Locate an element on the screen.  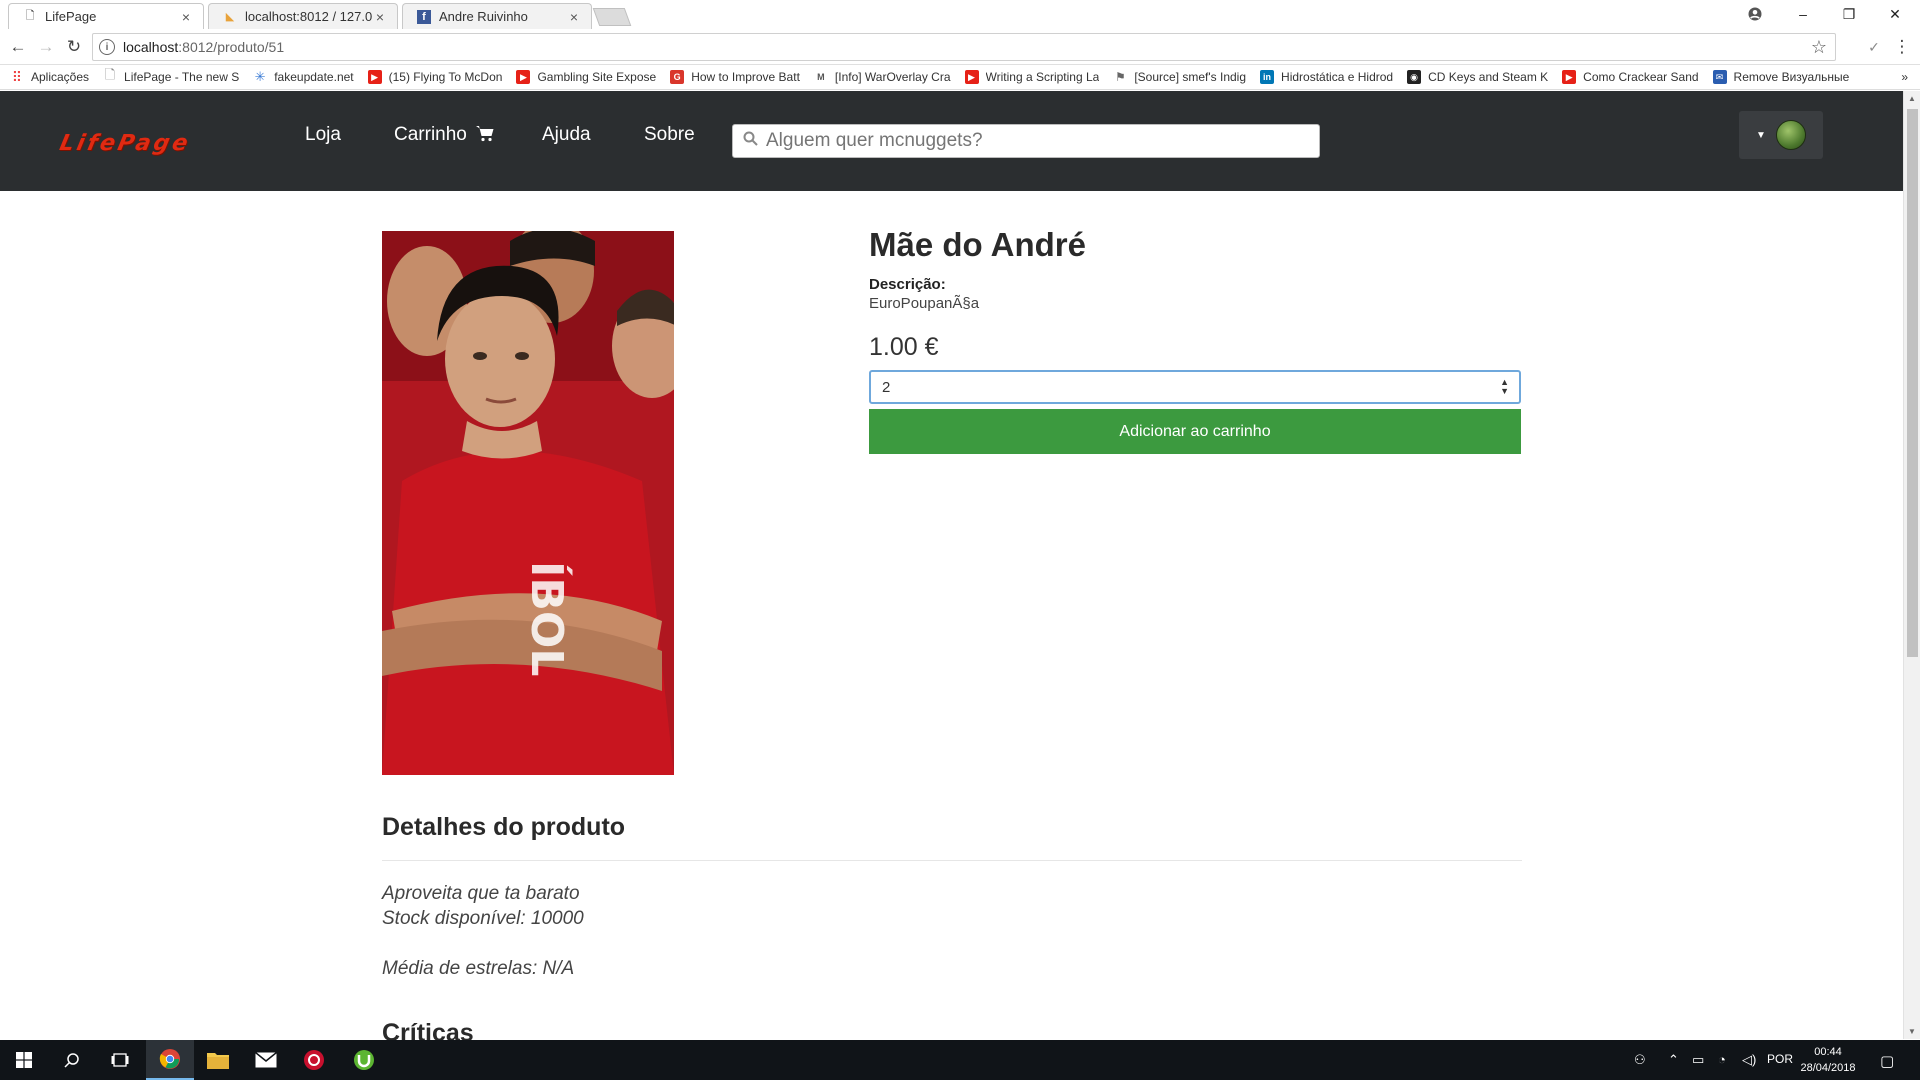
tab-title: LifePage is located at coordinates (71, 16).